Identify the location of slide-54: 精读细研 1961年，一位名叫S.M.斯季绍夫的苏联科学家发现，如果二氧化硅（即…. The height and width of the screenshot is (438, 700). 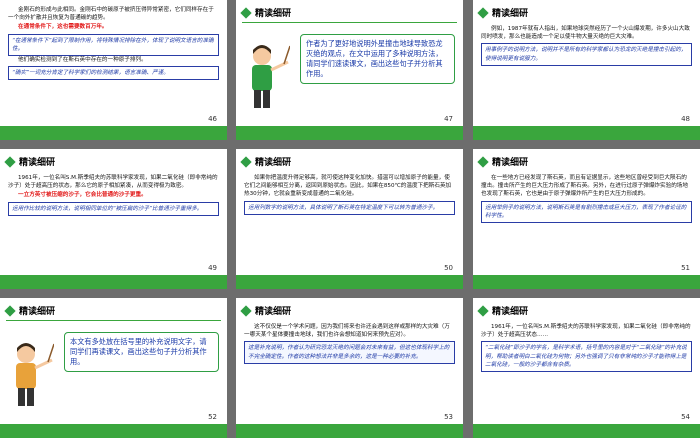
(586, 368).